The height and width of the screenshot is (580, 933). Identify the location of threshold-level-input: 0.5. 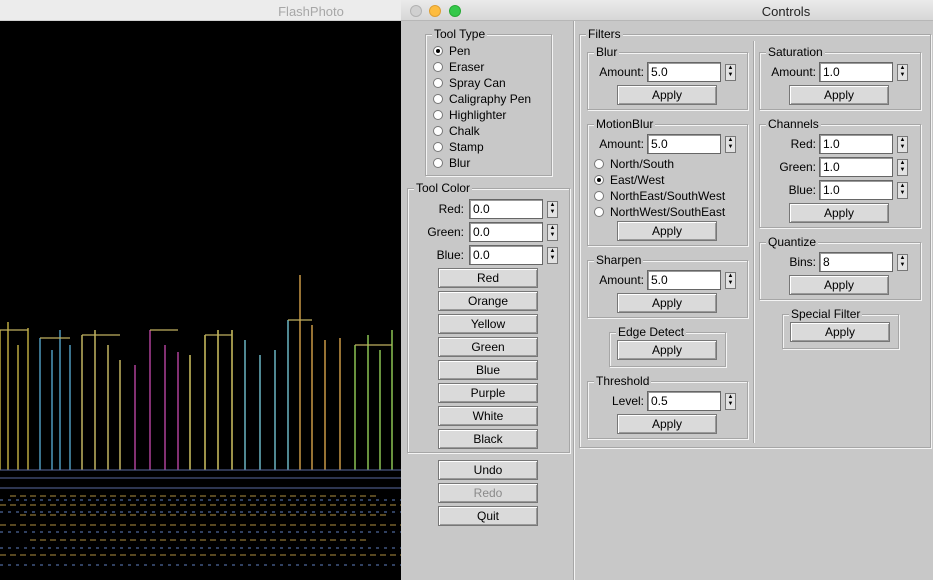
(684, 401).